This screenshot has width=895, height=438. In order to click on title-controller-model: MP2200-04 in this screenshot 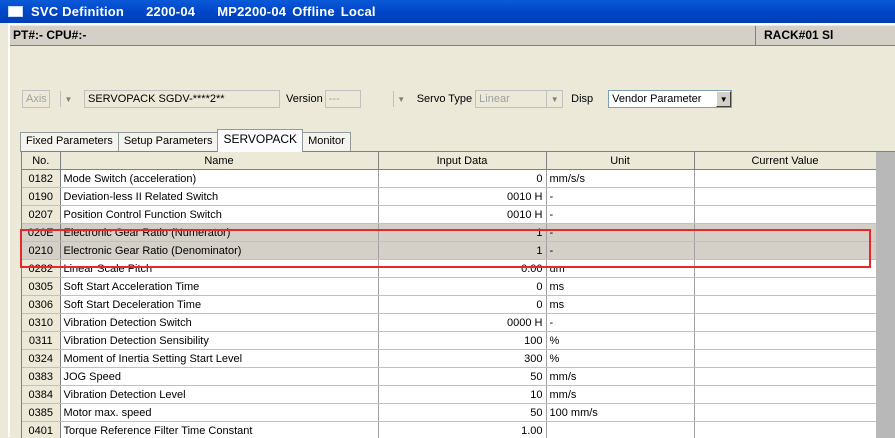, I will do `click(251, 11)`.